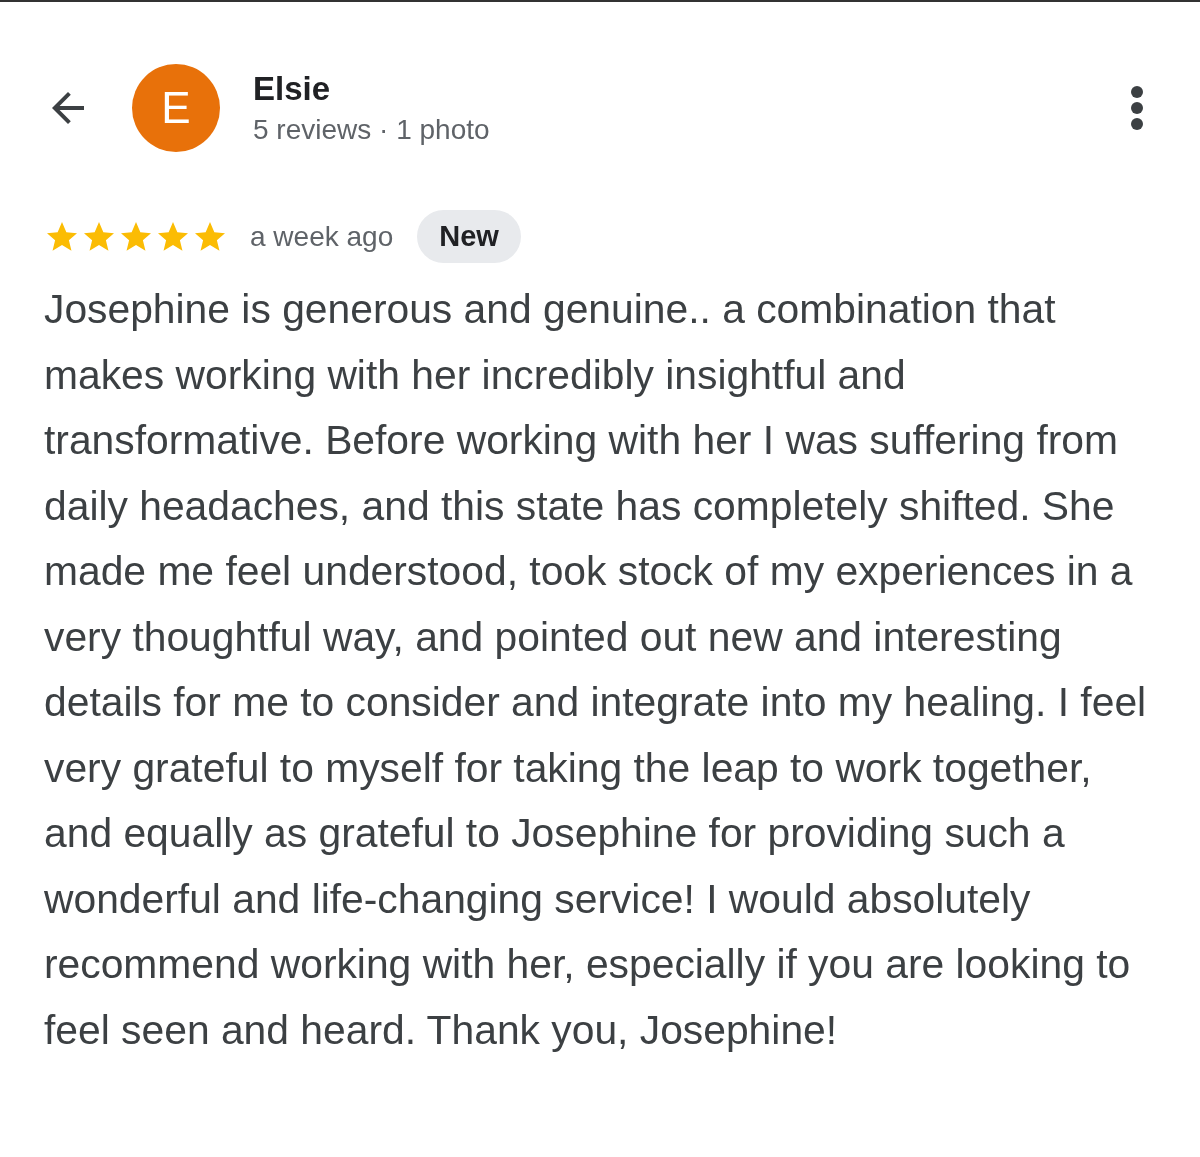  What do you see at coordinates (322, 236) in the screenshot?
I see `review-time: a week ago` at bounding box center [322, 236].